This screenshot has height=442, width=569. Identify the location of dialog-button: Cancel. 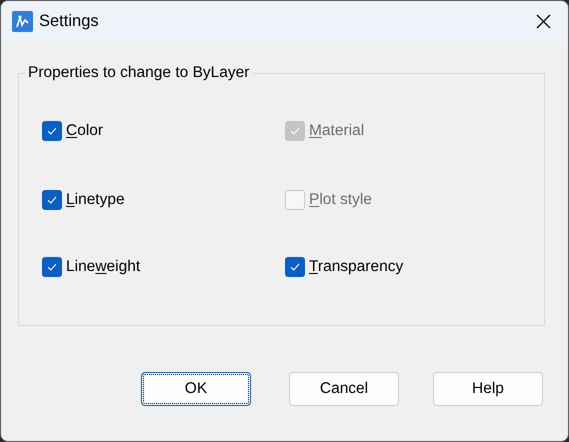
(344, 389).